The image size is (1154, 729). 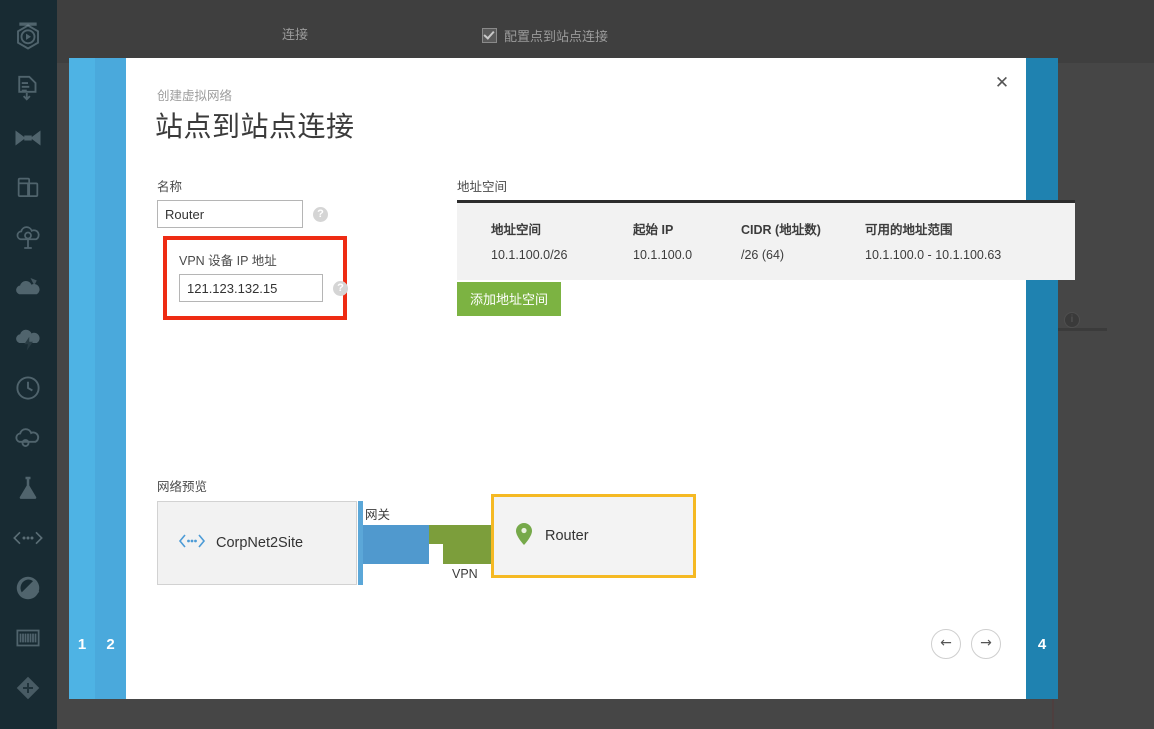 I want to click on back-button: ←, so click(x=946, y=644).